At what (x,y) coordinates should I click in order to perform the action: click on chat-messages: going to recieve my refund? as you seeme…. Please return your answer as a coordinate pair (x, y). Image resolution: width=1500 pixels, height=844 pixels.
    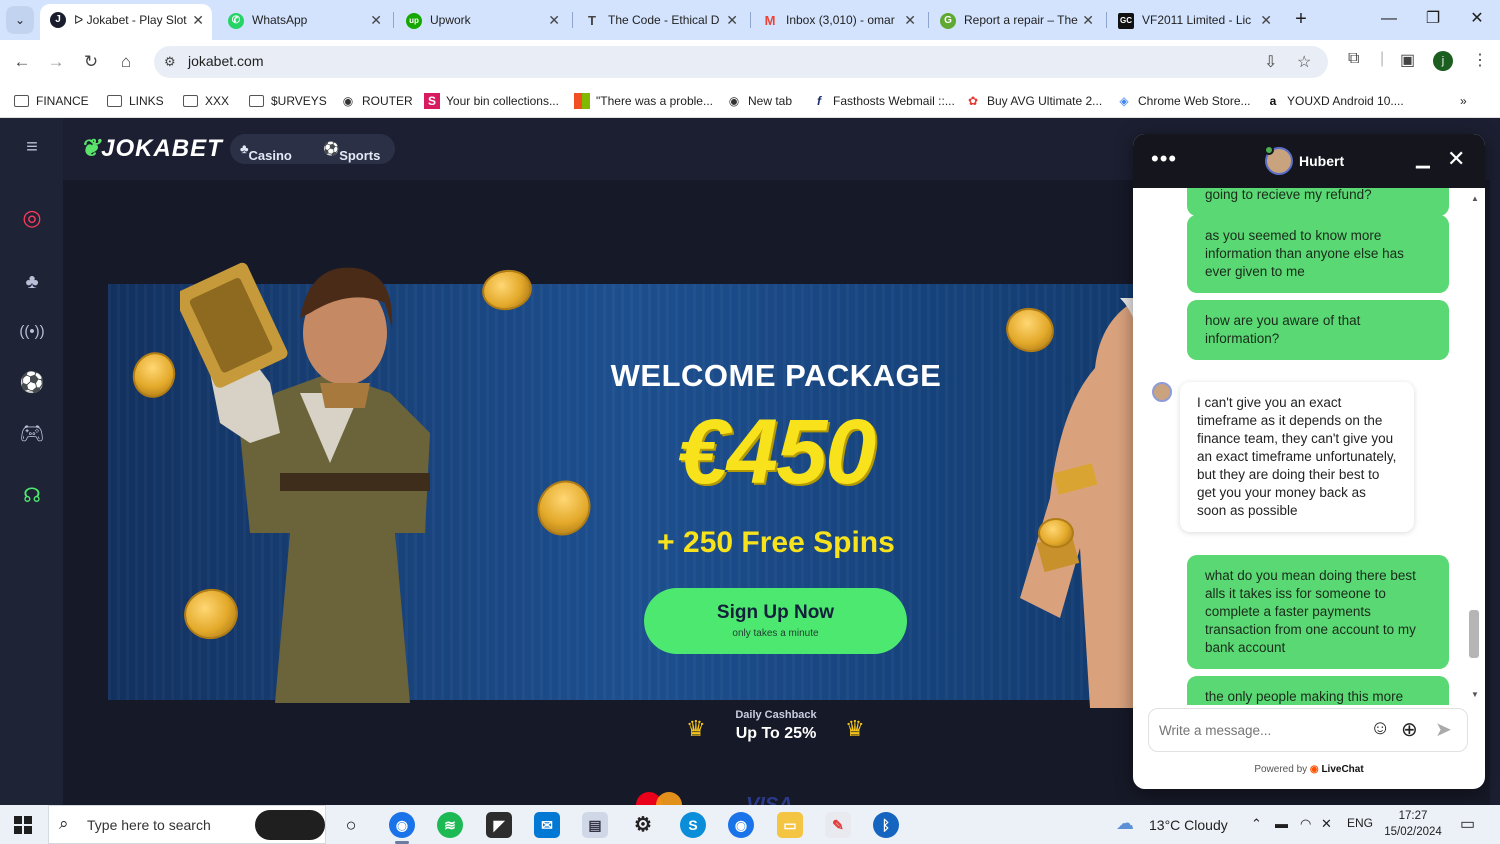
    Looking at the image, I should click on (1309, 446).